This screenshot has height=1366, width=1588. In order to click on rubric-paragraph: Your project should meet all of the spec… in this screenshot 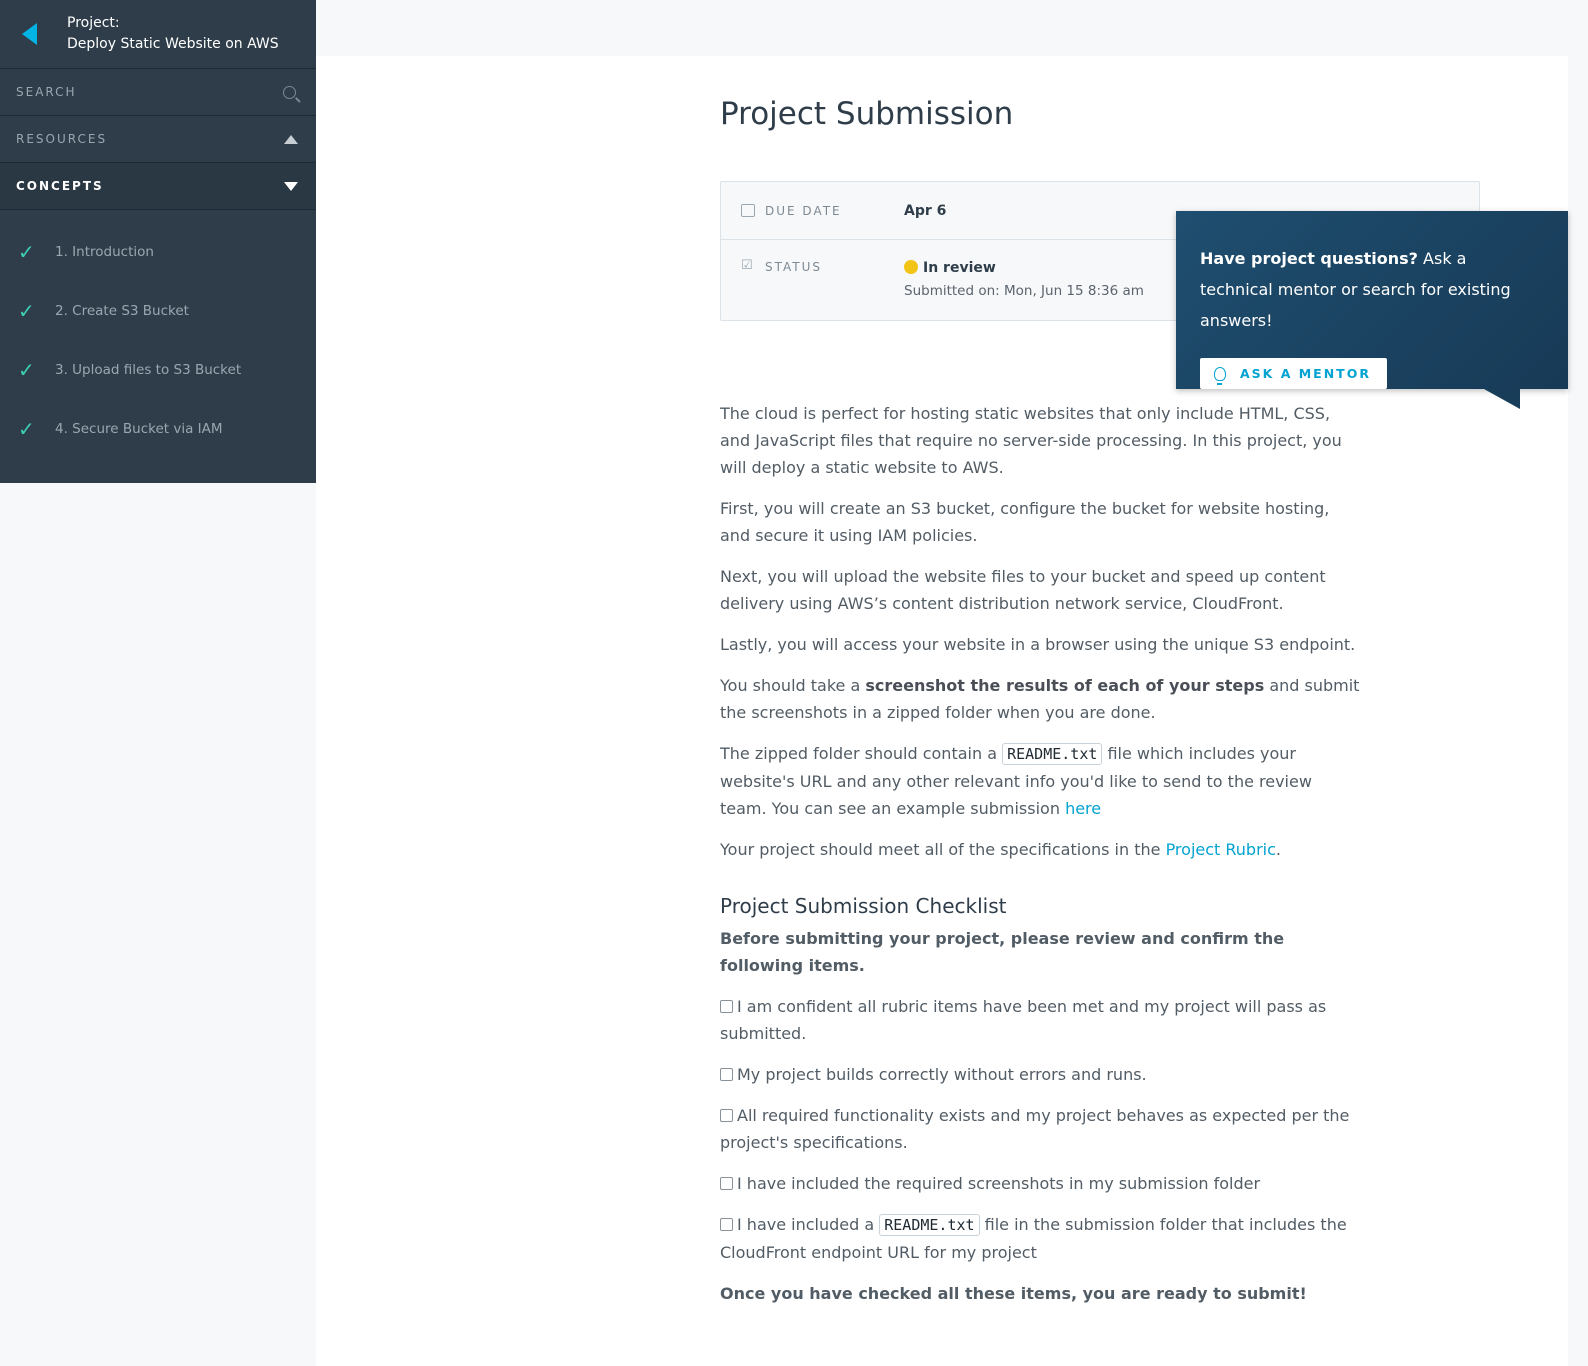, I will do `click(1040, 849)`.